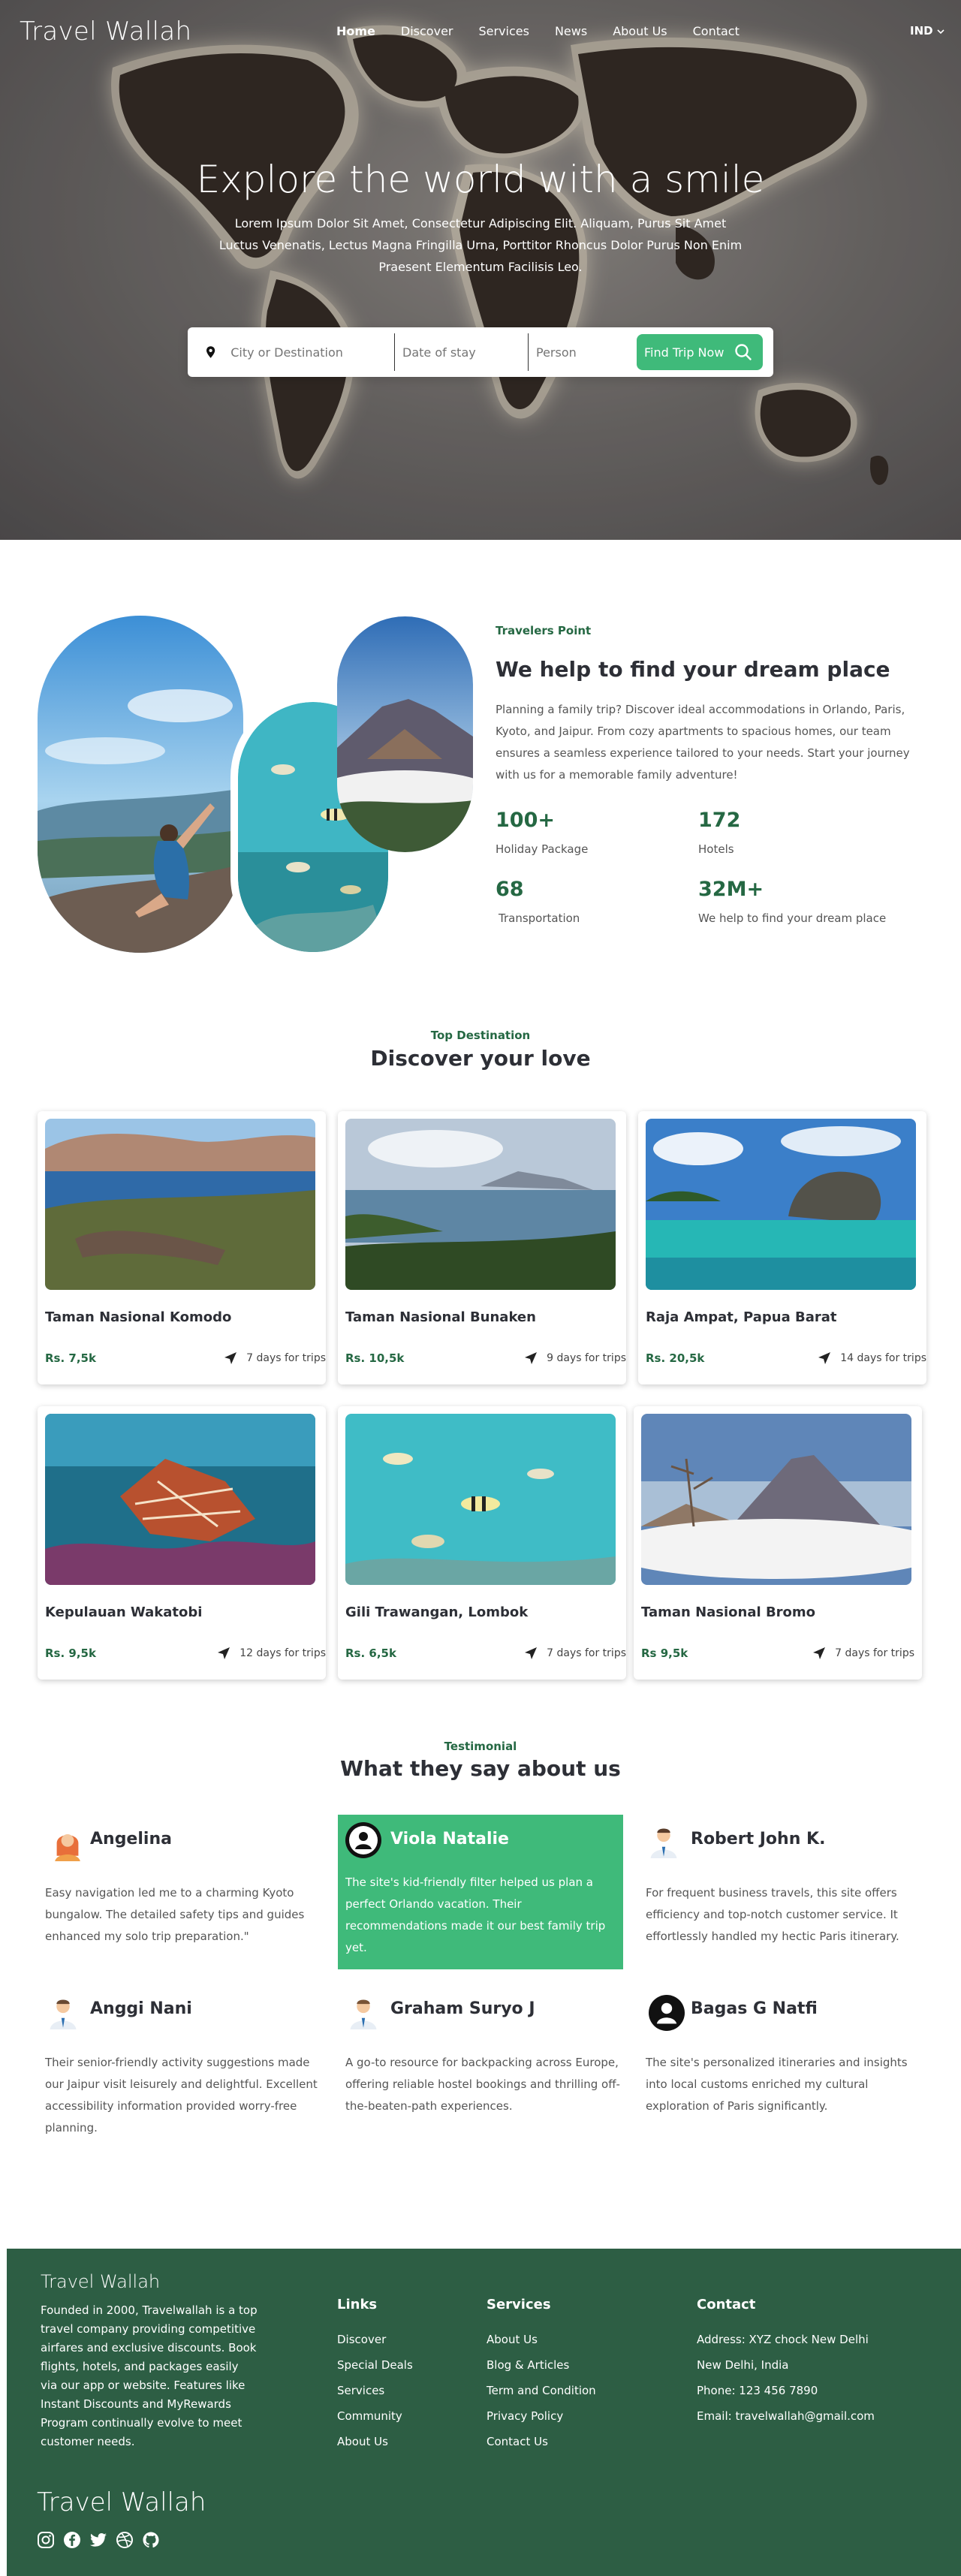  What do you see at coordinates (312, 352) in the screenshot?
I see `destination-input` at bounding box center [312, 352].